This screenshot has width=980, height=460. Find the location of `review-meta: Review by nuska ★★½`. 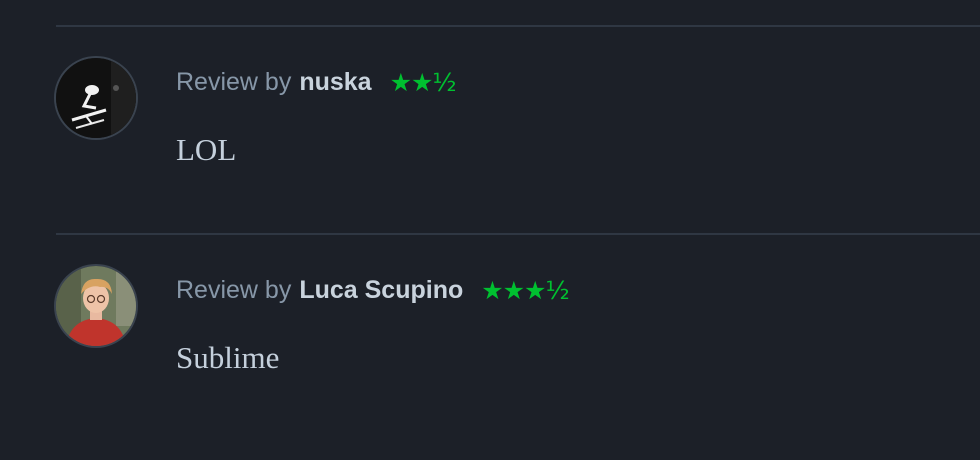

review-meta: Review by nuska ★★½ is located at coordinates (316, 82).